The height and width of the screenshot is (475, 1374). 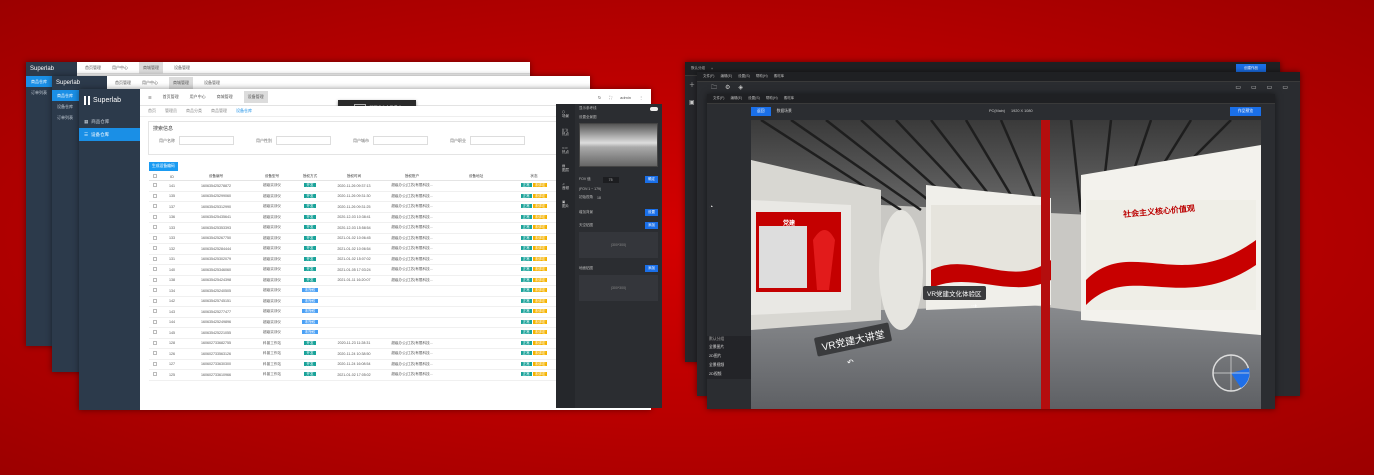 What do you see at coordinates (109, 121) in the screenshot?
I see `sidebar-item-product: ▦ 商品仓库` at bounding box center [109, 121].